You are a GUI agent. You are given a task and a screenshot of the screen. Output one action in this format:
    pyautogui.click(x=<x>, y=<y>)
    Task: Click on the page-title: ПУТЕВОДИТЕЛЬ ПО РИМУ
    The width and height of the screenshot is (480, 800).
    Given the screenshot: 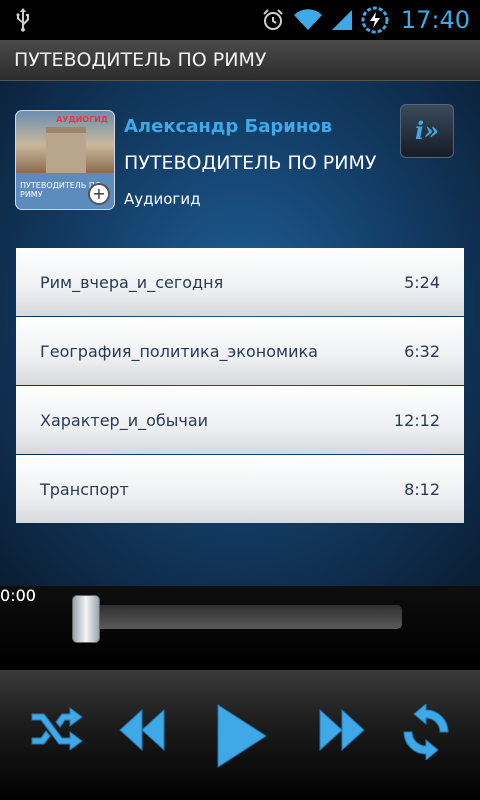 What is the action you would take?
    pyautogui.click(x=140, y=60)
    